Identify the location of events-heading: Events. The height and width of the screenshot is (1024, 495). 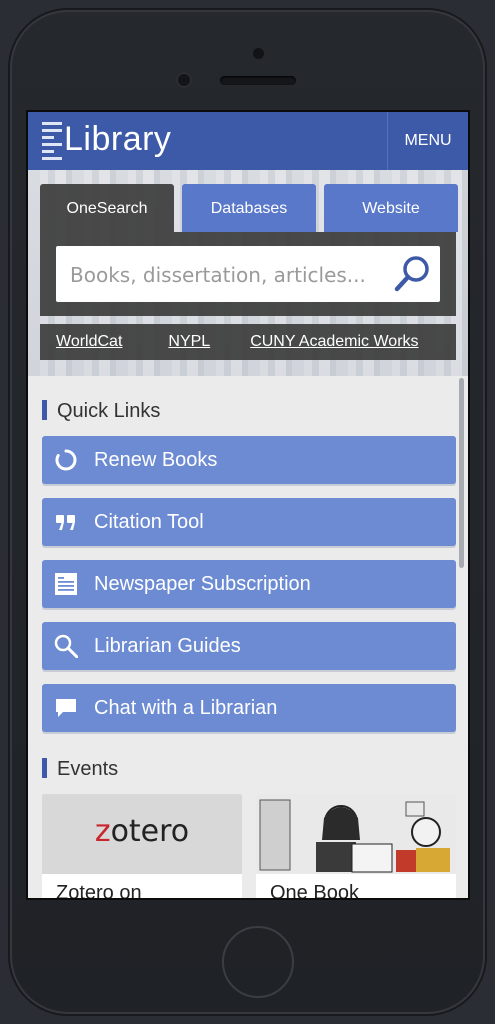
(80, 770).